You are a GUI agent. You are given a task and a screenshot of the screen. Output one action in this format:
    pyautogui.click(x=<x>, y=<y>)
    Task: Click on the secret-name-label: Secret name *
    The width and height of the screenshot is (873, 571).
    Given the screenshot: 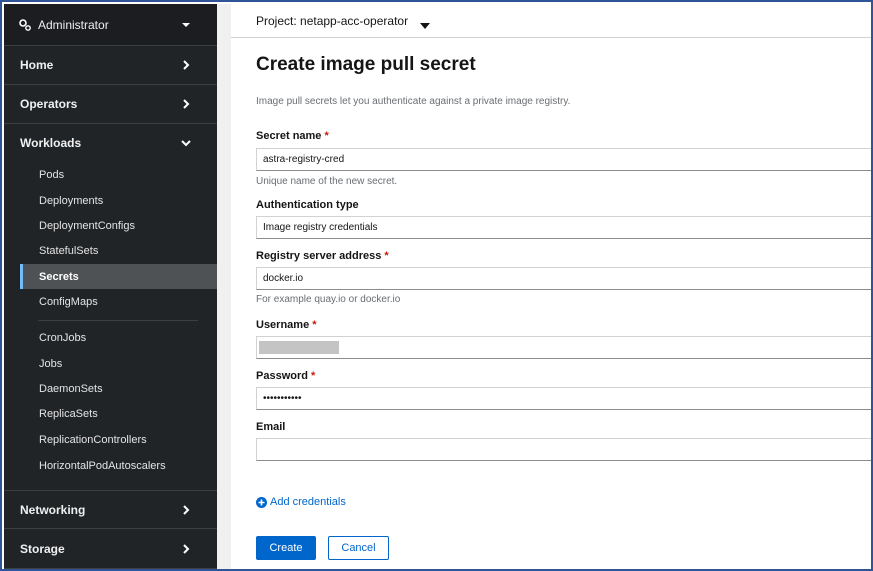 What is the action you would take?
    pyautogui.click(x=292, y=136)
    